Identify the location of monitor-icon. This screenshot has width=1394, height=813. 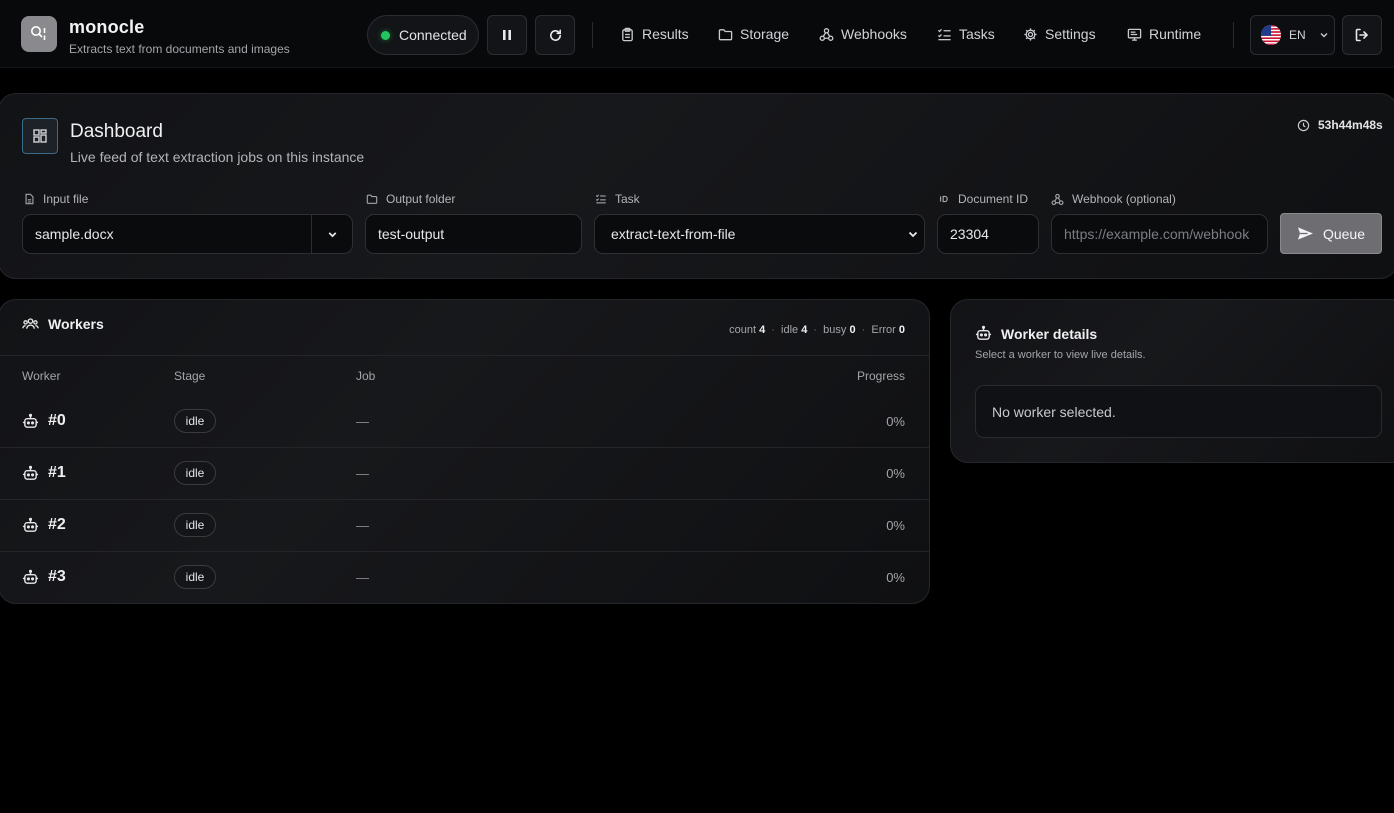
(1134, 34).